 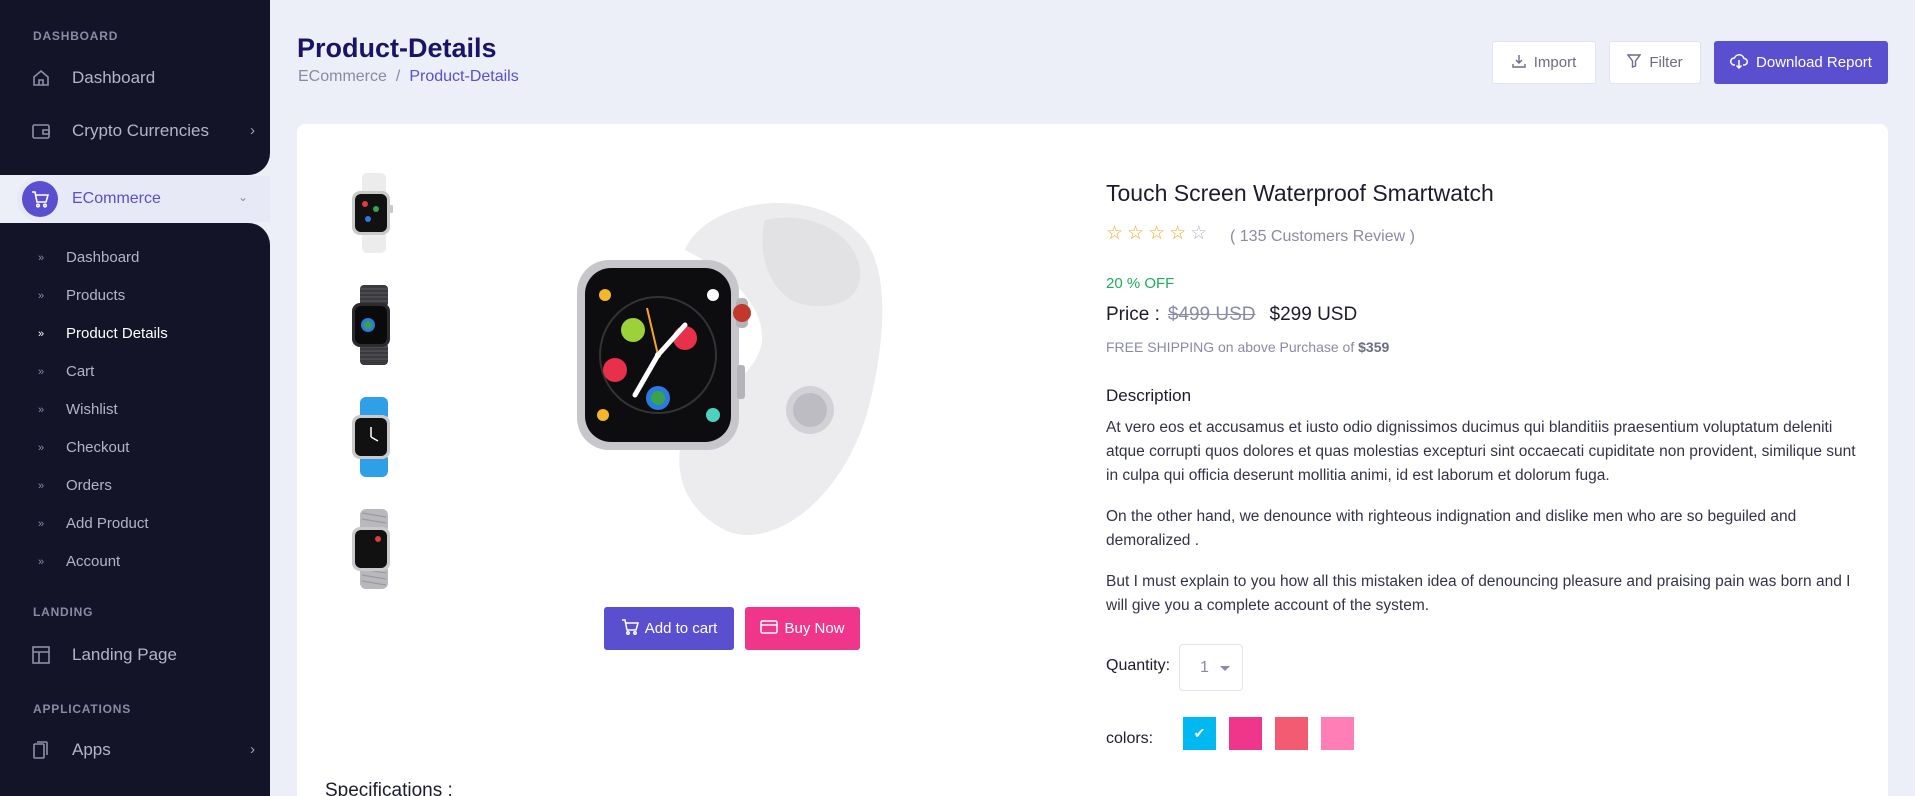 I want to click on buy-now-button: Buy Now, so click(x=802, y=628).